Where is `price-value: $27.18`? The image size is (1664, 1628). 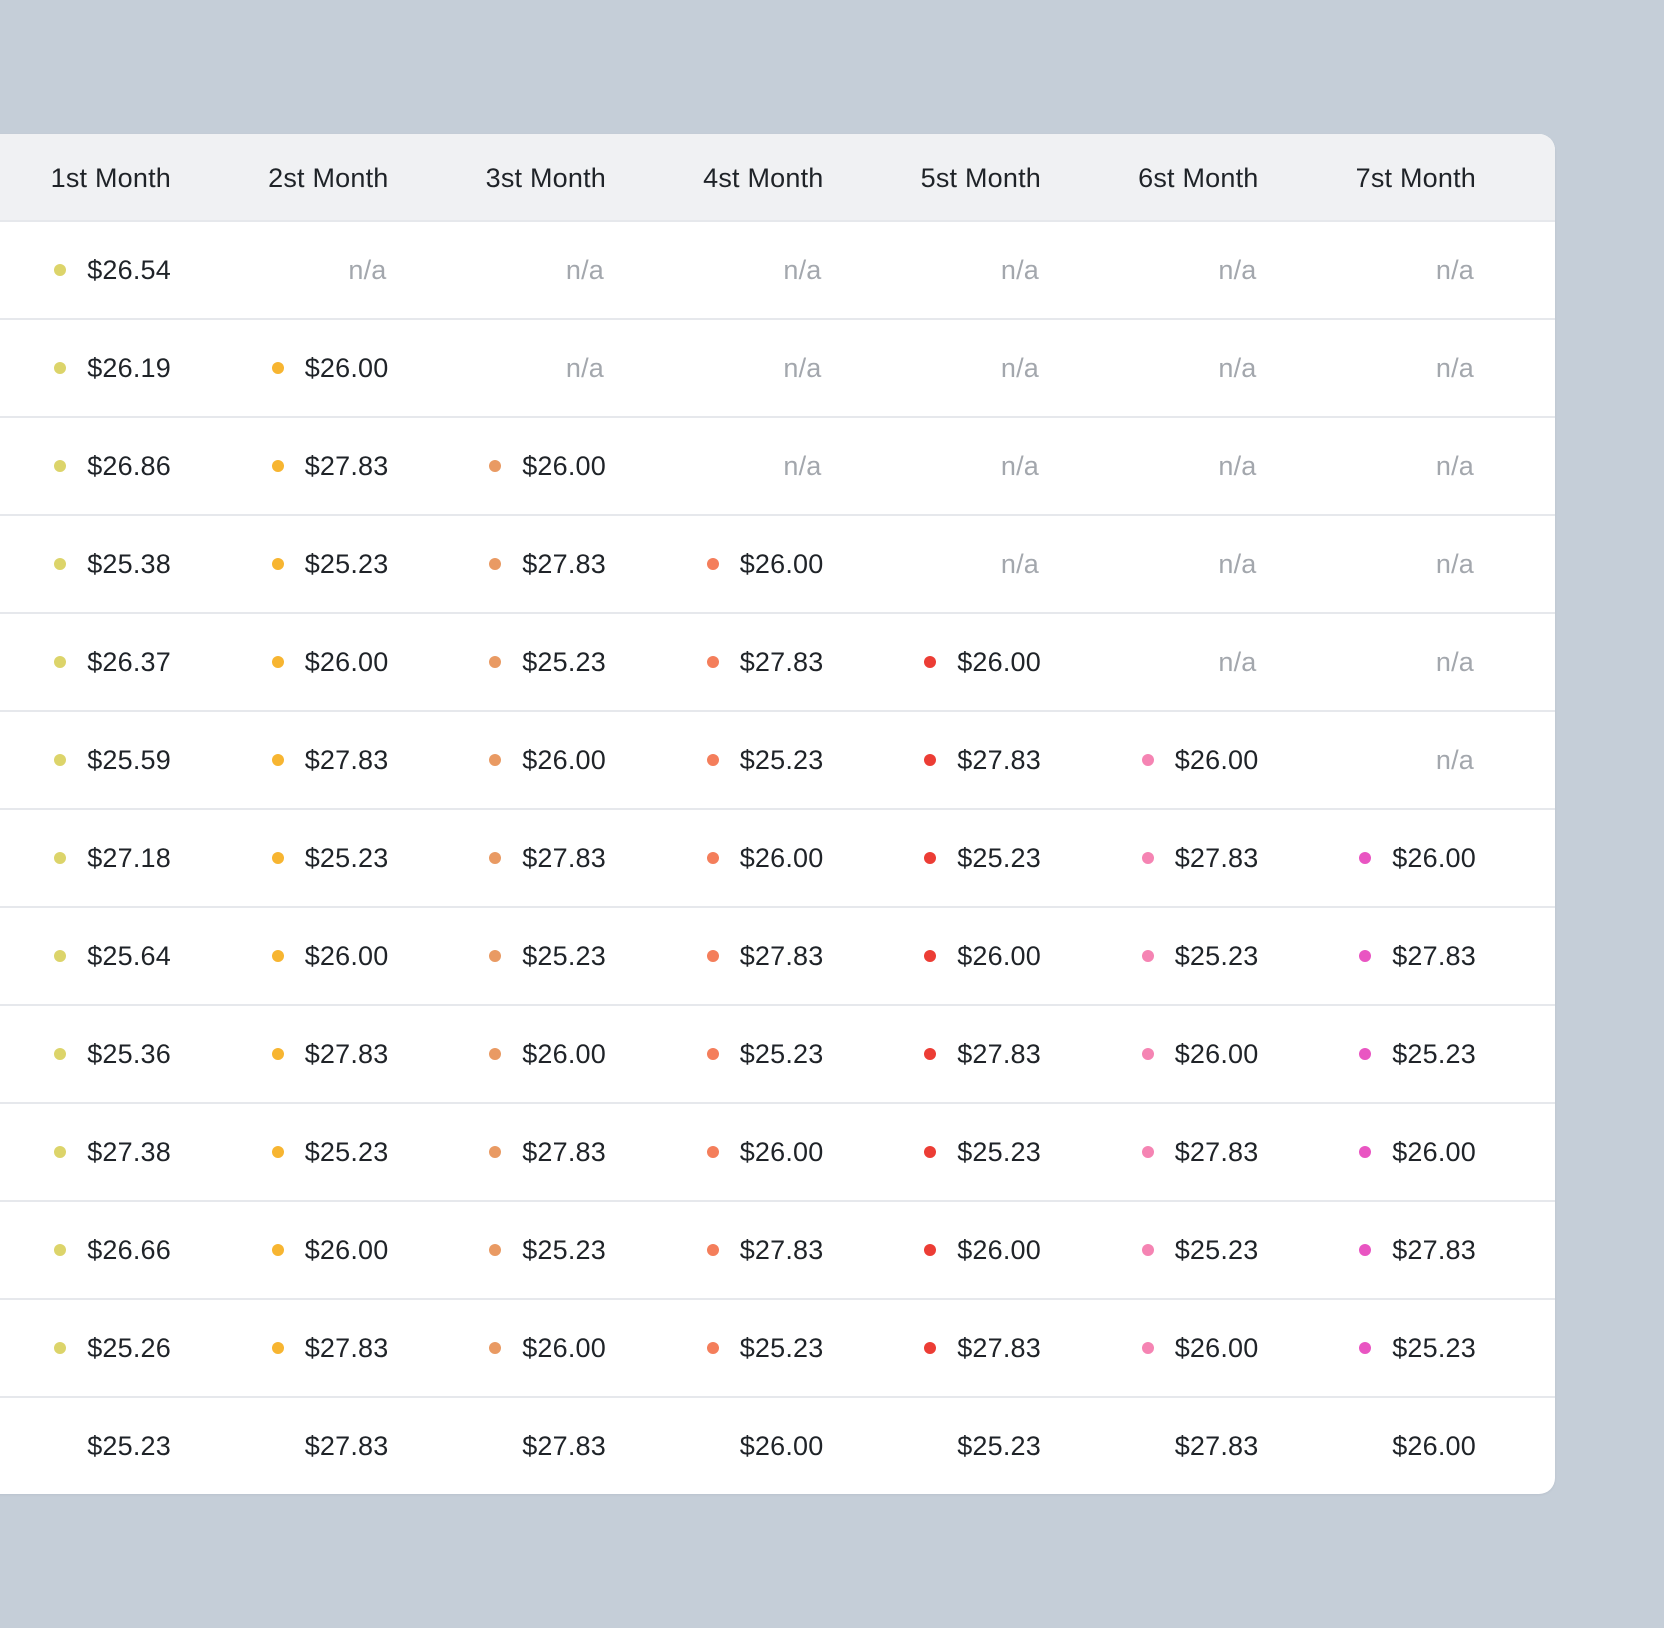
price-value: $27.18 is located at coordinates (129, 858).